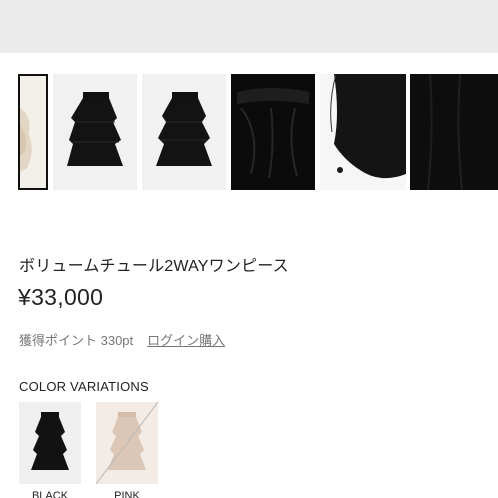  Describe the element at coordinates (445, 132) in the screenshot. I see `black-fabric-detail-icon` at that location.